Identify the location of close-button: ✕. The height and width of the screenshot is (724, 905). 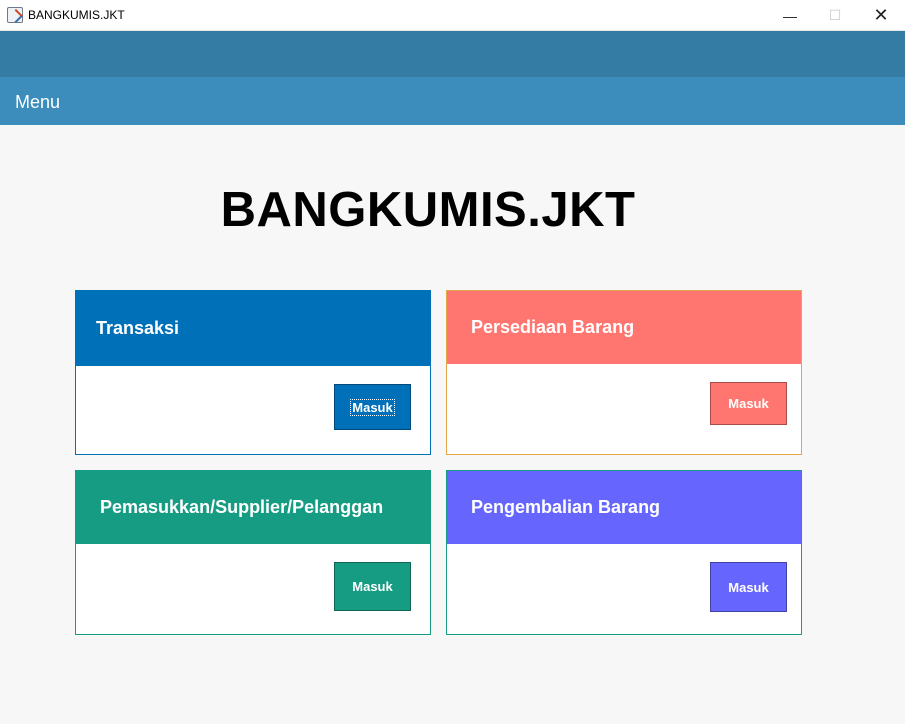
(881, 15).